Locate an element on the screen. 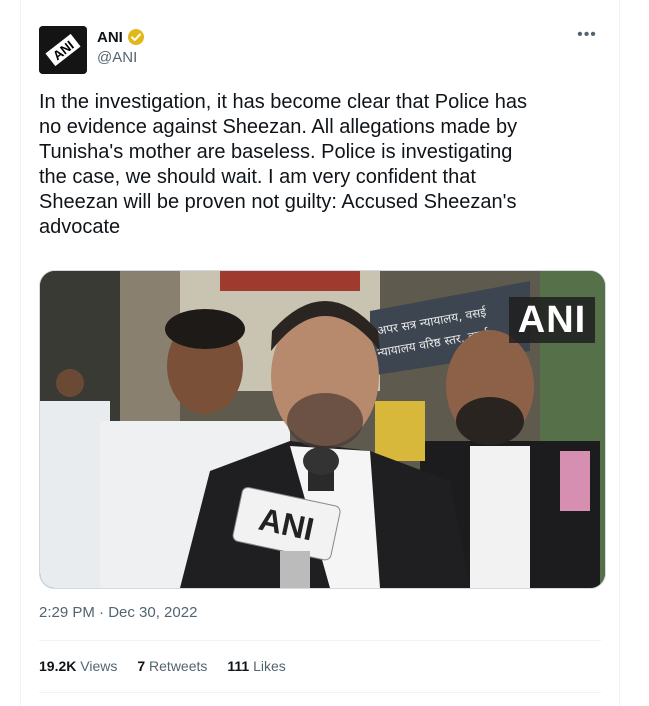 This screenshot has width=649, height=706. ani-watermark: ANI is located at coordinates (552, 320).